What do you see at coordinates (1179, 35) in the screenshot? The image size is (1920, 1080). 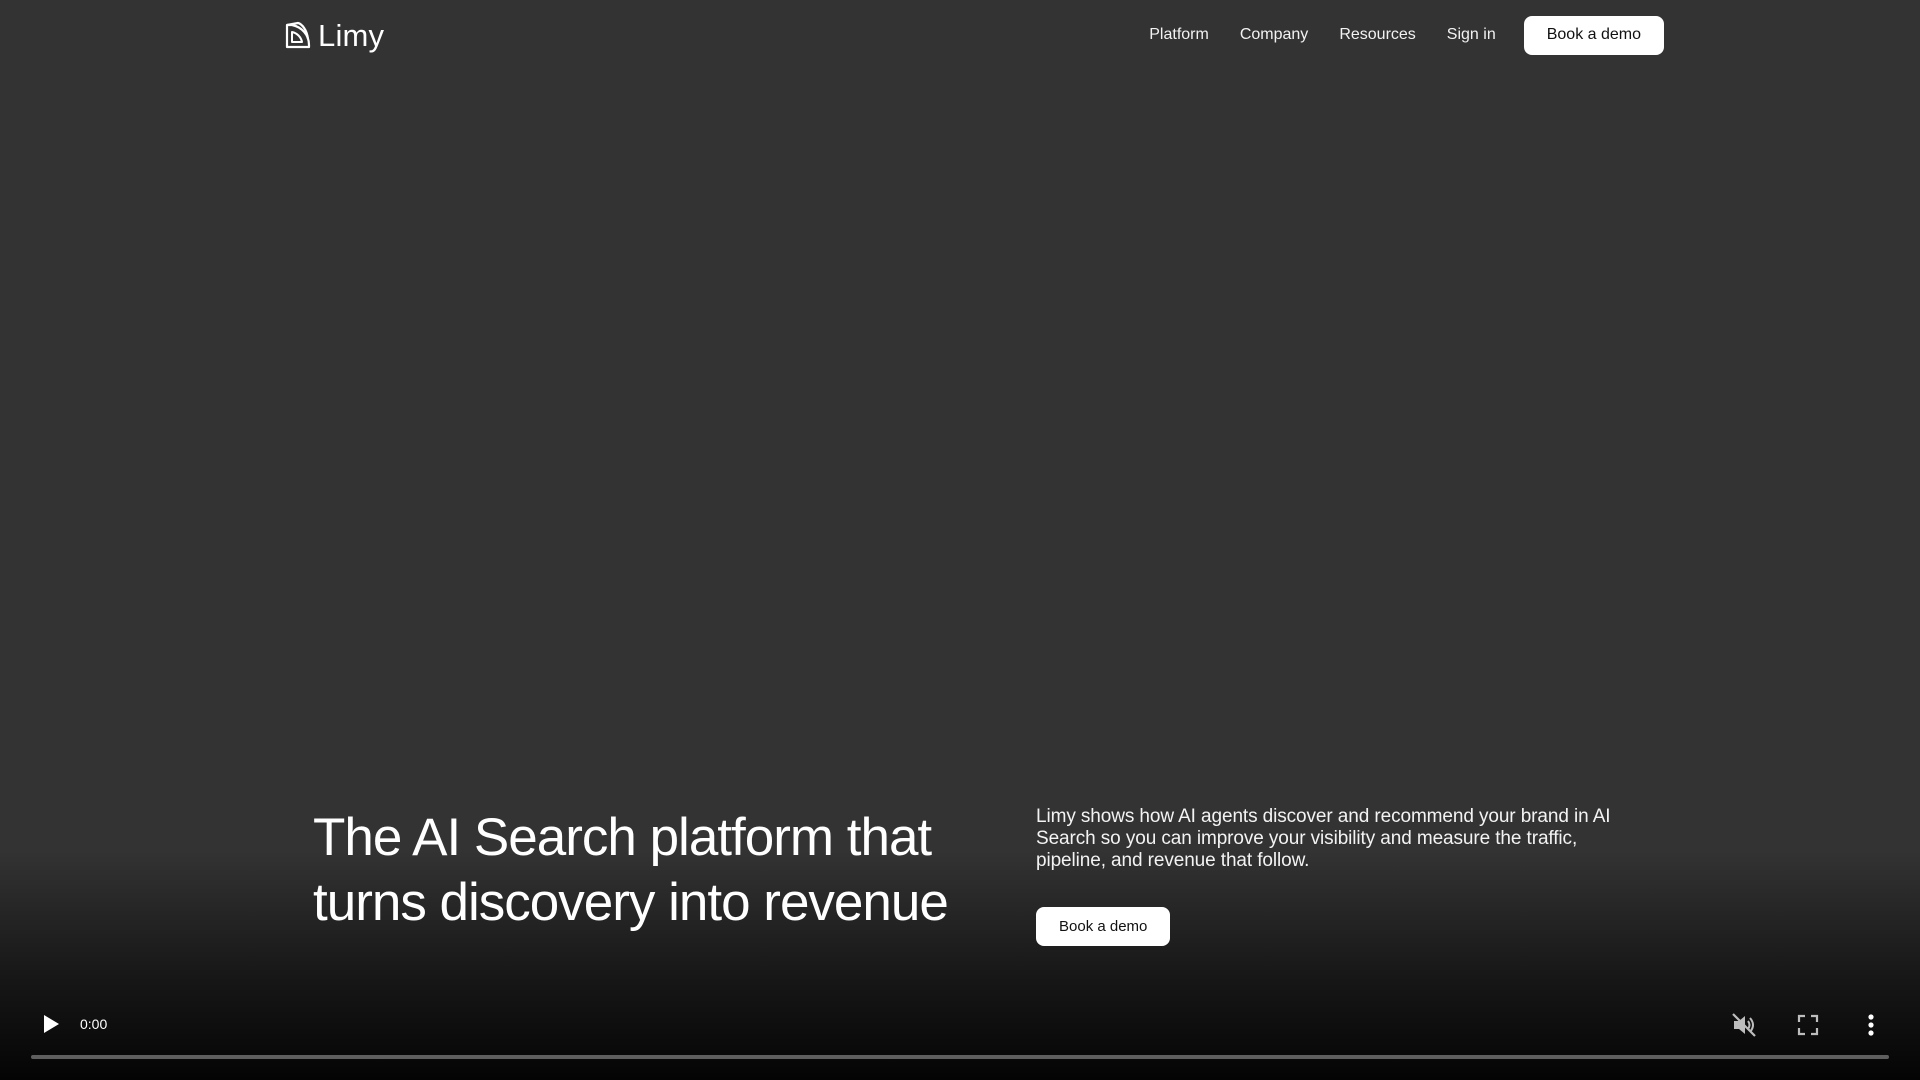 I see `nav-item-platform: Platform` at bounding box center [1179, 35].